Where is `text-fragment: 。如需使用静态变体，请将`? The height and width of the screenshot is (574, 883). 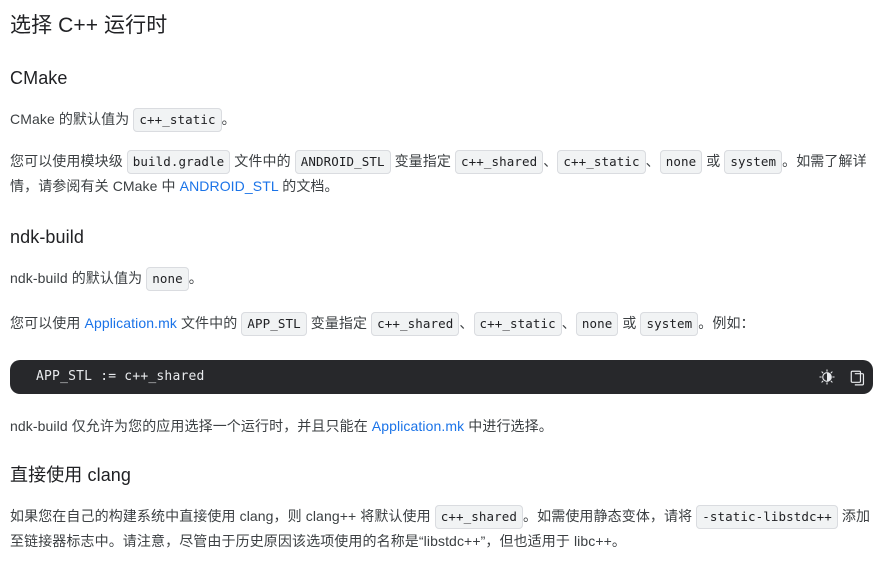 text-fragment: 。如需使用静态变体，请将 is located at coordinates (610, 516).